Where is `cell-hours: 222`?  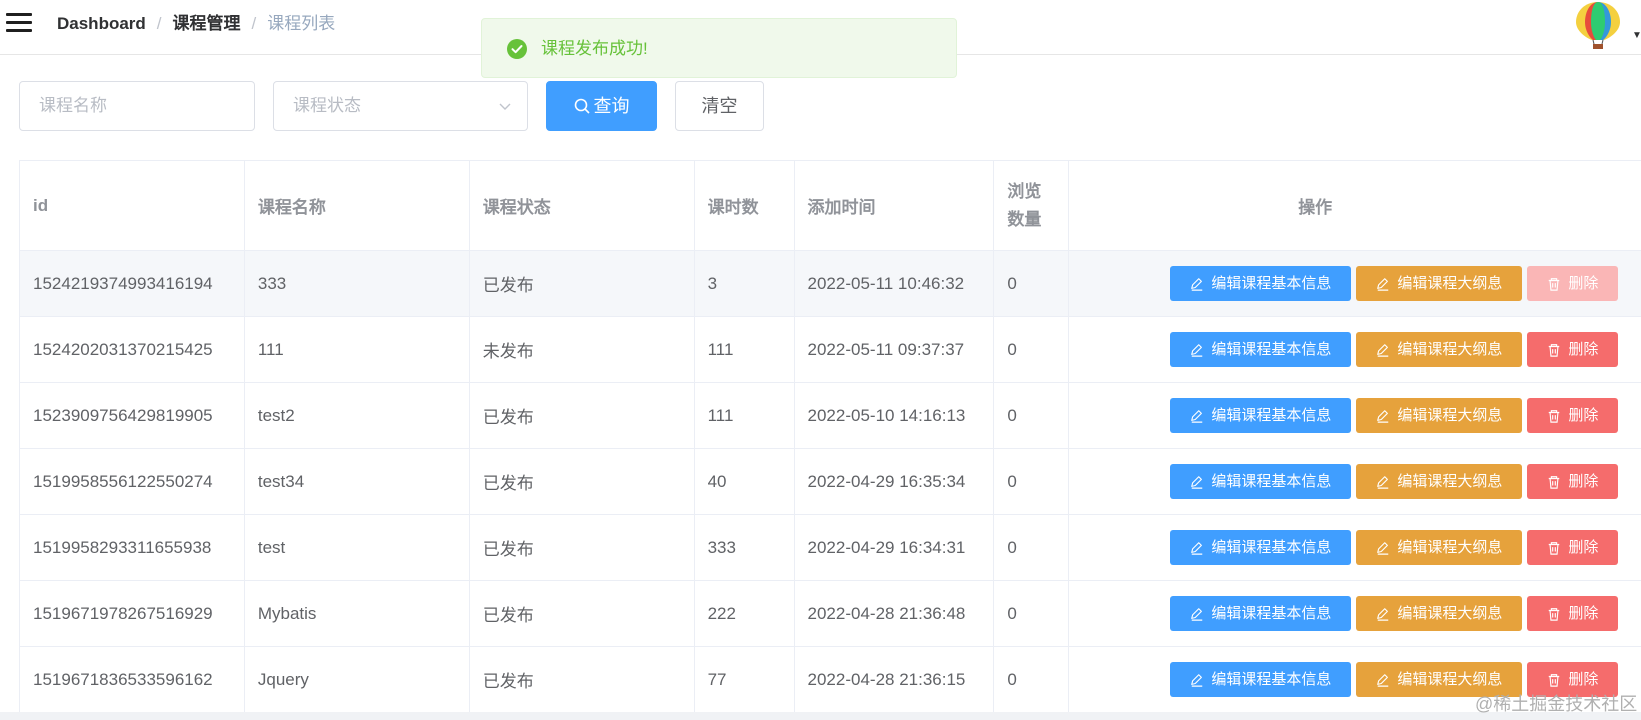
cell-hours: 222 is located at coordinates (745, 613).